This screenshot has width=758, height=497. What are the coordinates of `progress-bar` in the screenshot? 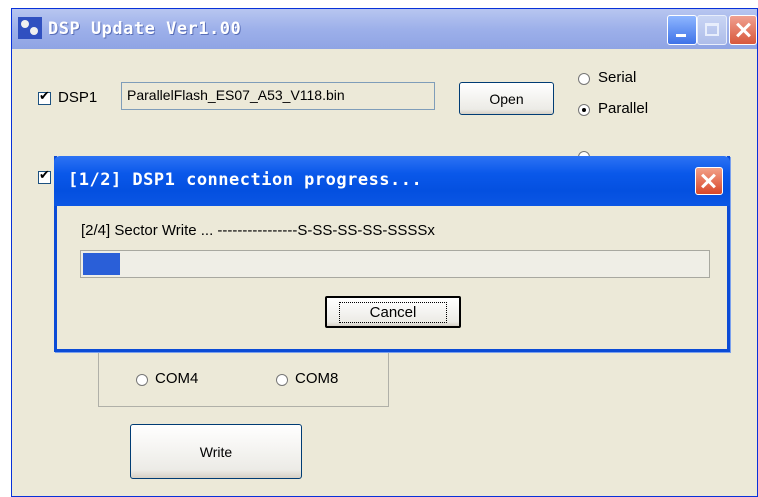 It's located at (395, 264).